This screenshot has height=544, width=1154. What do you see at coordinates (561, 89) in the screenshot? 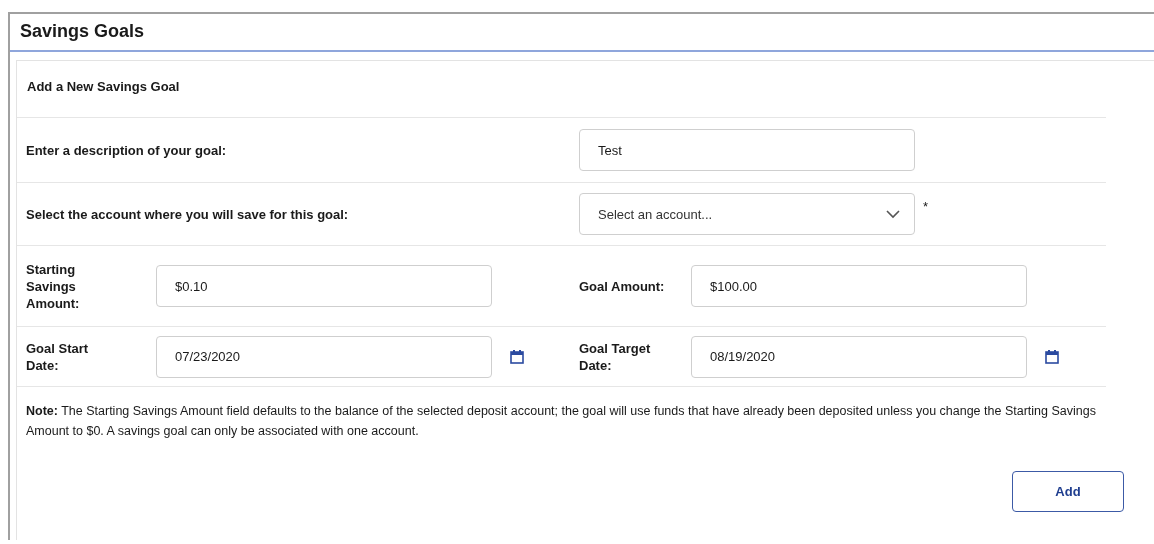
I see `form-title: Add a New Savings Goal` at bounding box center [561, 89].